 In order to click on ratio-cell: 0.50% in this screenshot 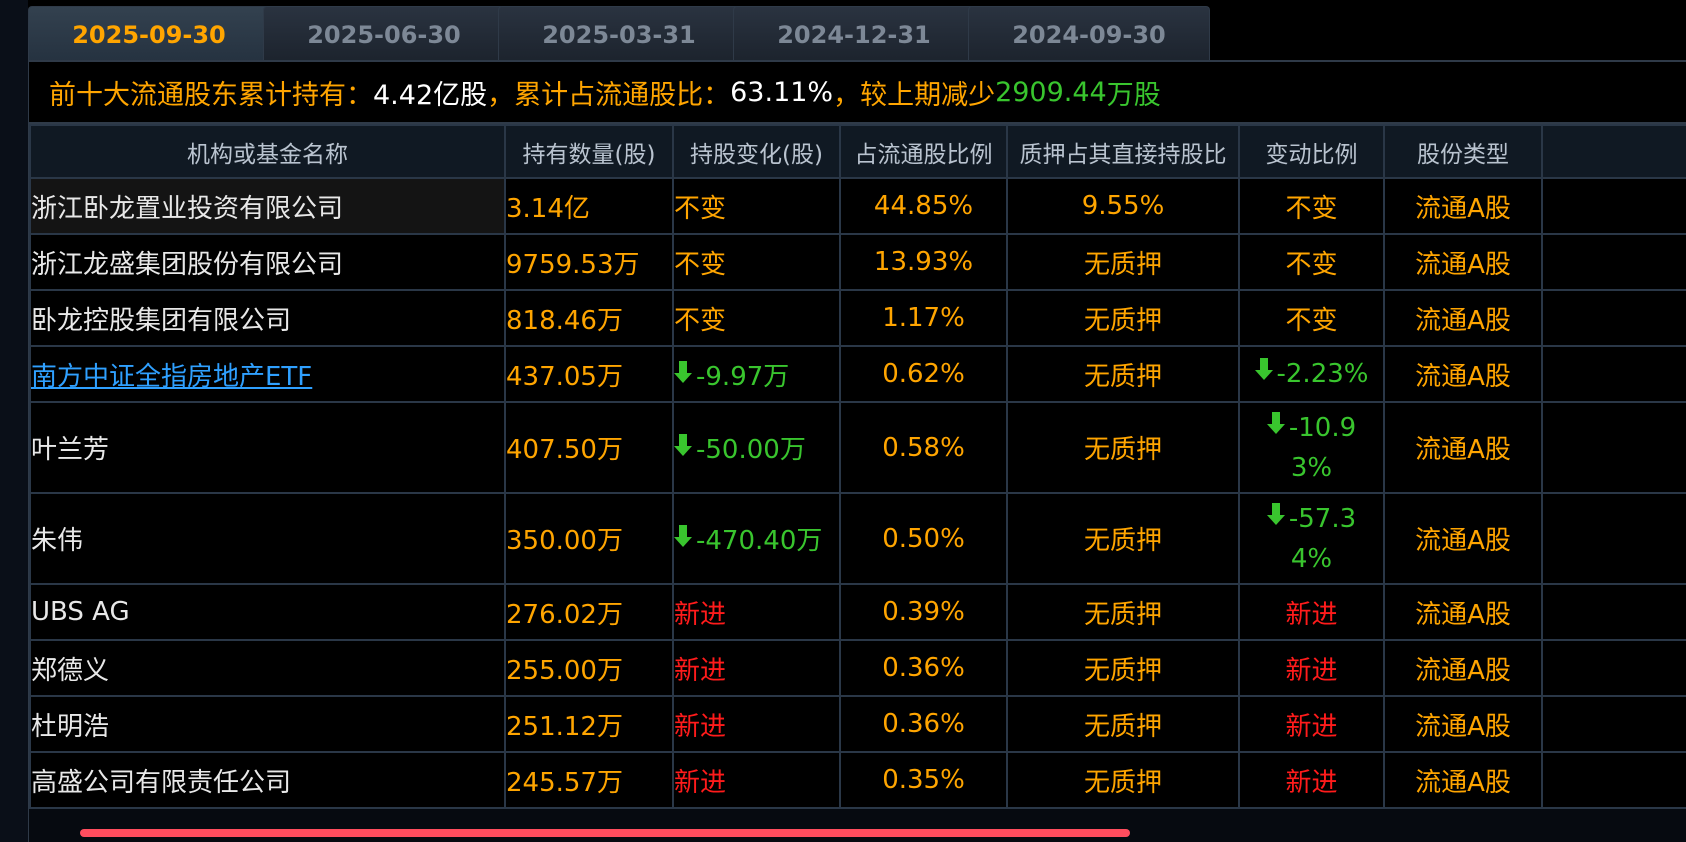, I will do `click(923, 538)`.